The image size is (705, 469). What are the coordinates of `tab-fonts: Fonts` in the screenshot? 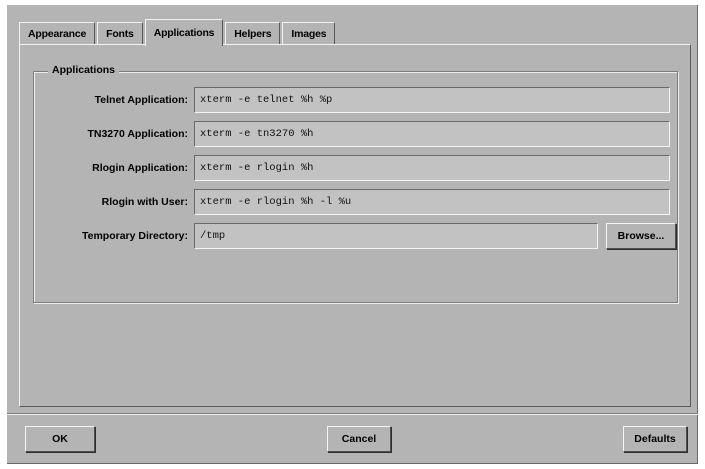 It's located at (120, 33).